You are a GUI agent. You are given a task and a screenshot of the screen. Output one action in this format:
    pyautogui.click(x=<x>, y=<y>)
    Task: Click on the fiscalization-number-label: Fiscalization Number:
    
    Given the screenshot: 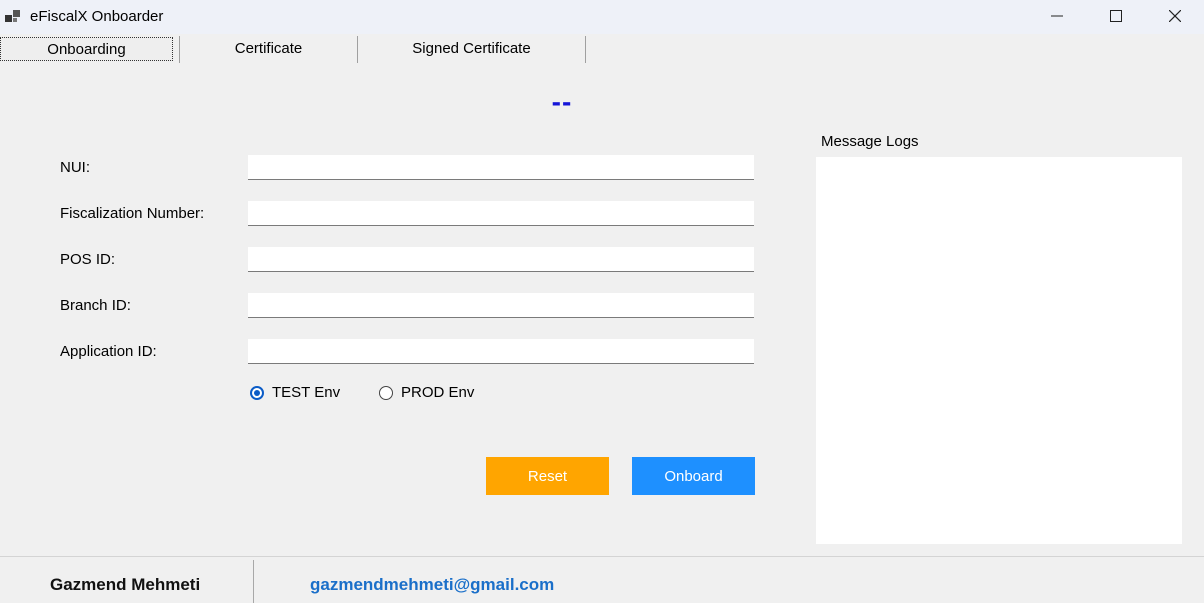 What is the action you would take?
    pyautogui.click(x=132, y=213)
    